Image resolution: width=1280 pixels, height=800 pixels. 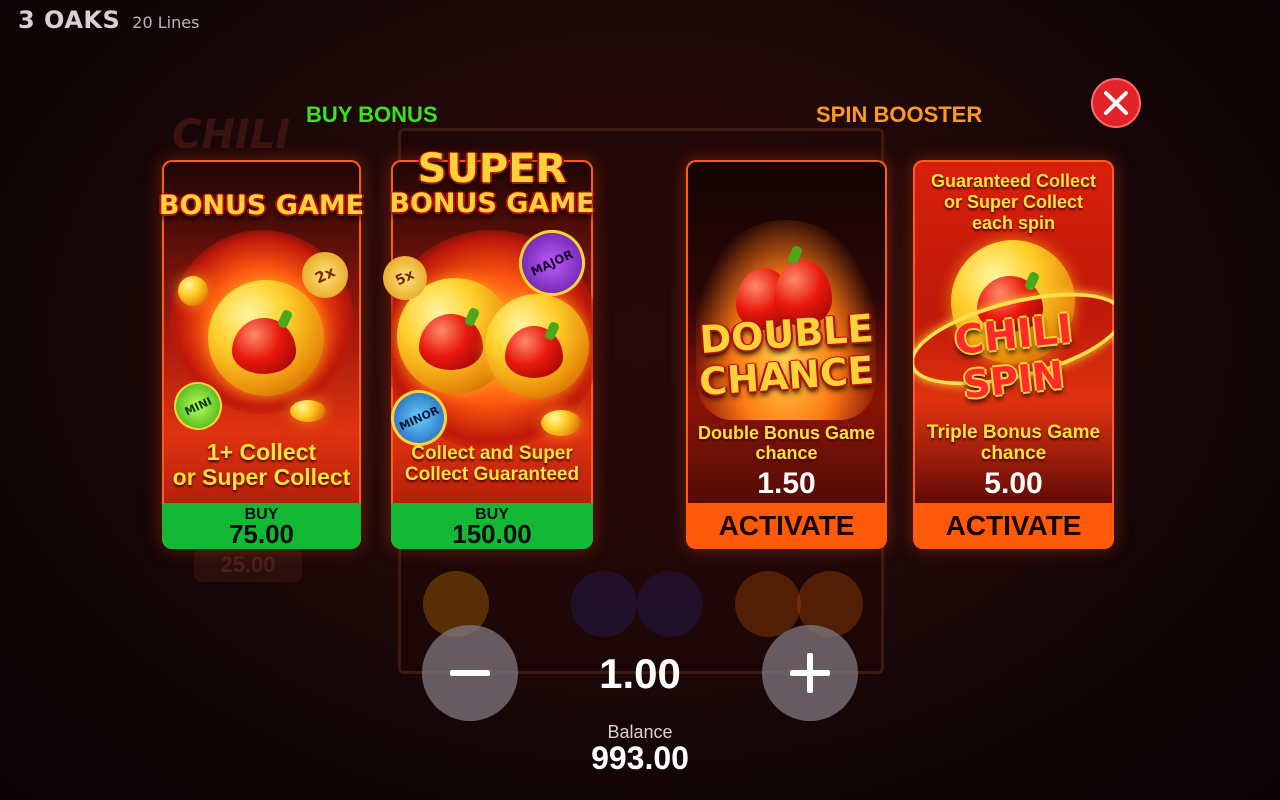 I want to click on card-description-line: Triple Bonus Game, so click(x=1013, y=432).